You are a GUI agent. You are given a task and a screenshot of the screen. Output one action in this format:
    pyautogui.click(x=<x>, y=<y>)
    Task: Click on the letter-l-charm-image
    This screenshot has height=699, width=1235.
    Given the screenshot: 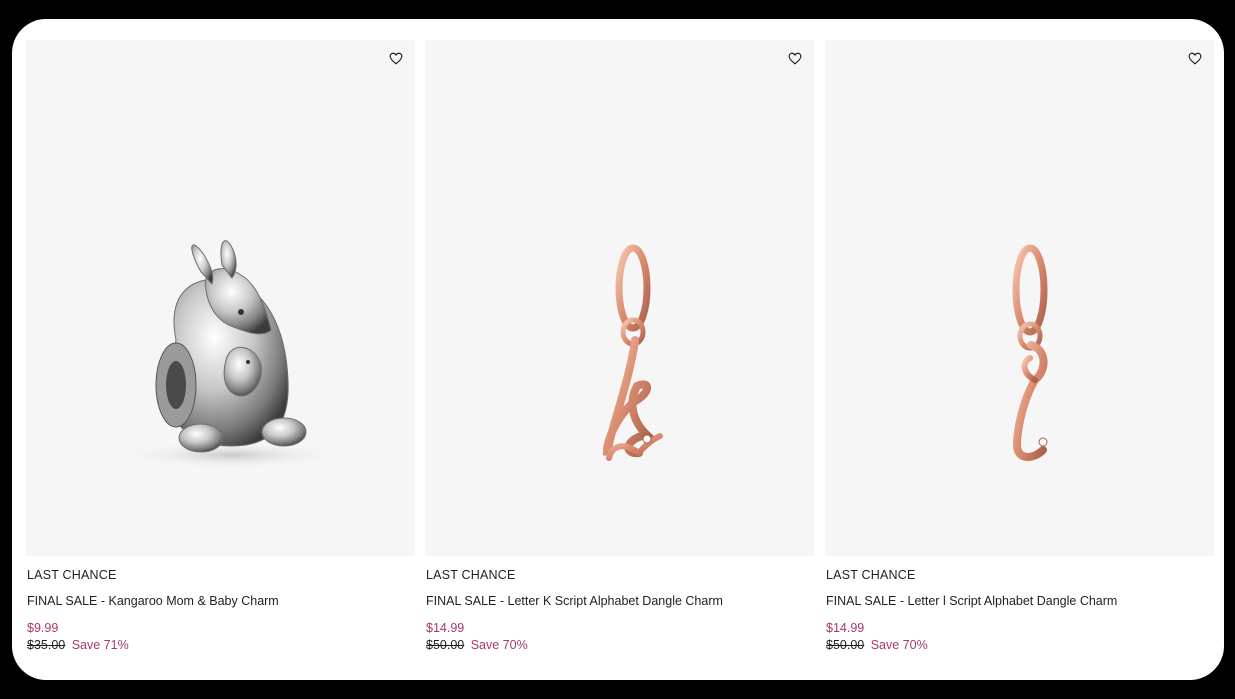 What is the action you would take?
    pyautogui.click(x=1030, y=352)
    